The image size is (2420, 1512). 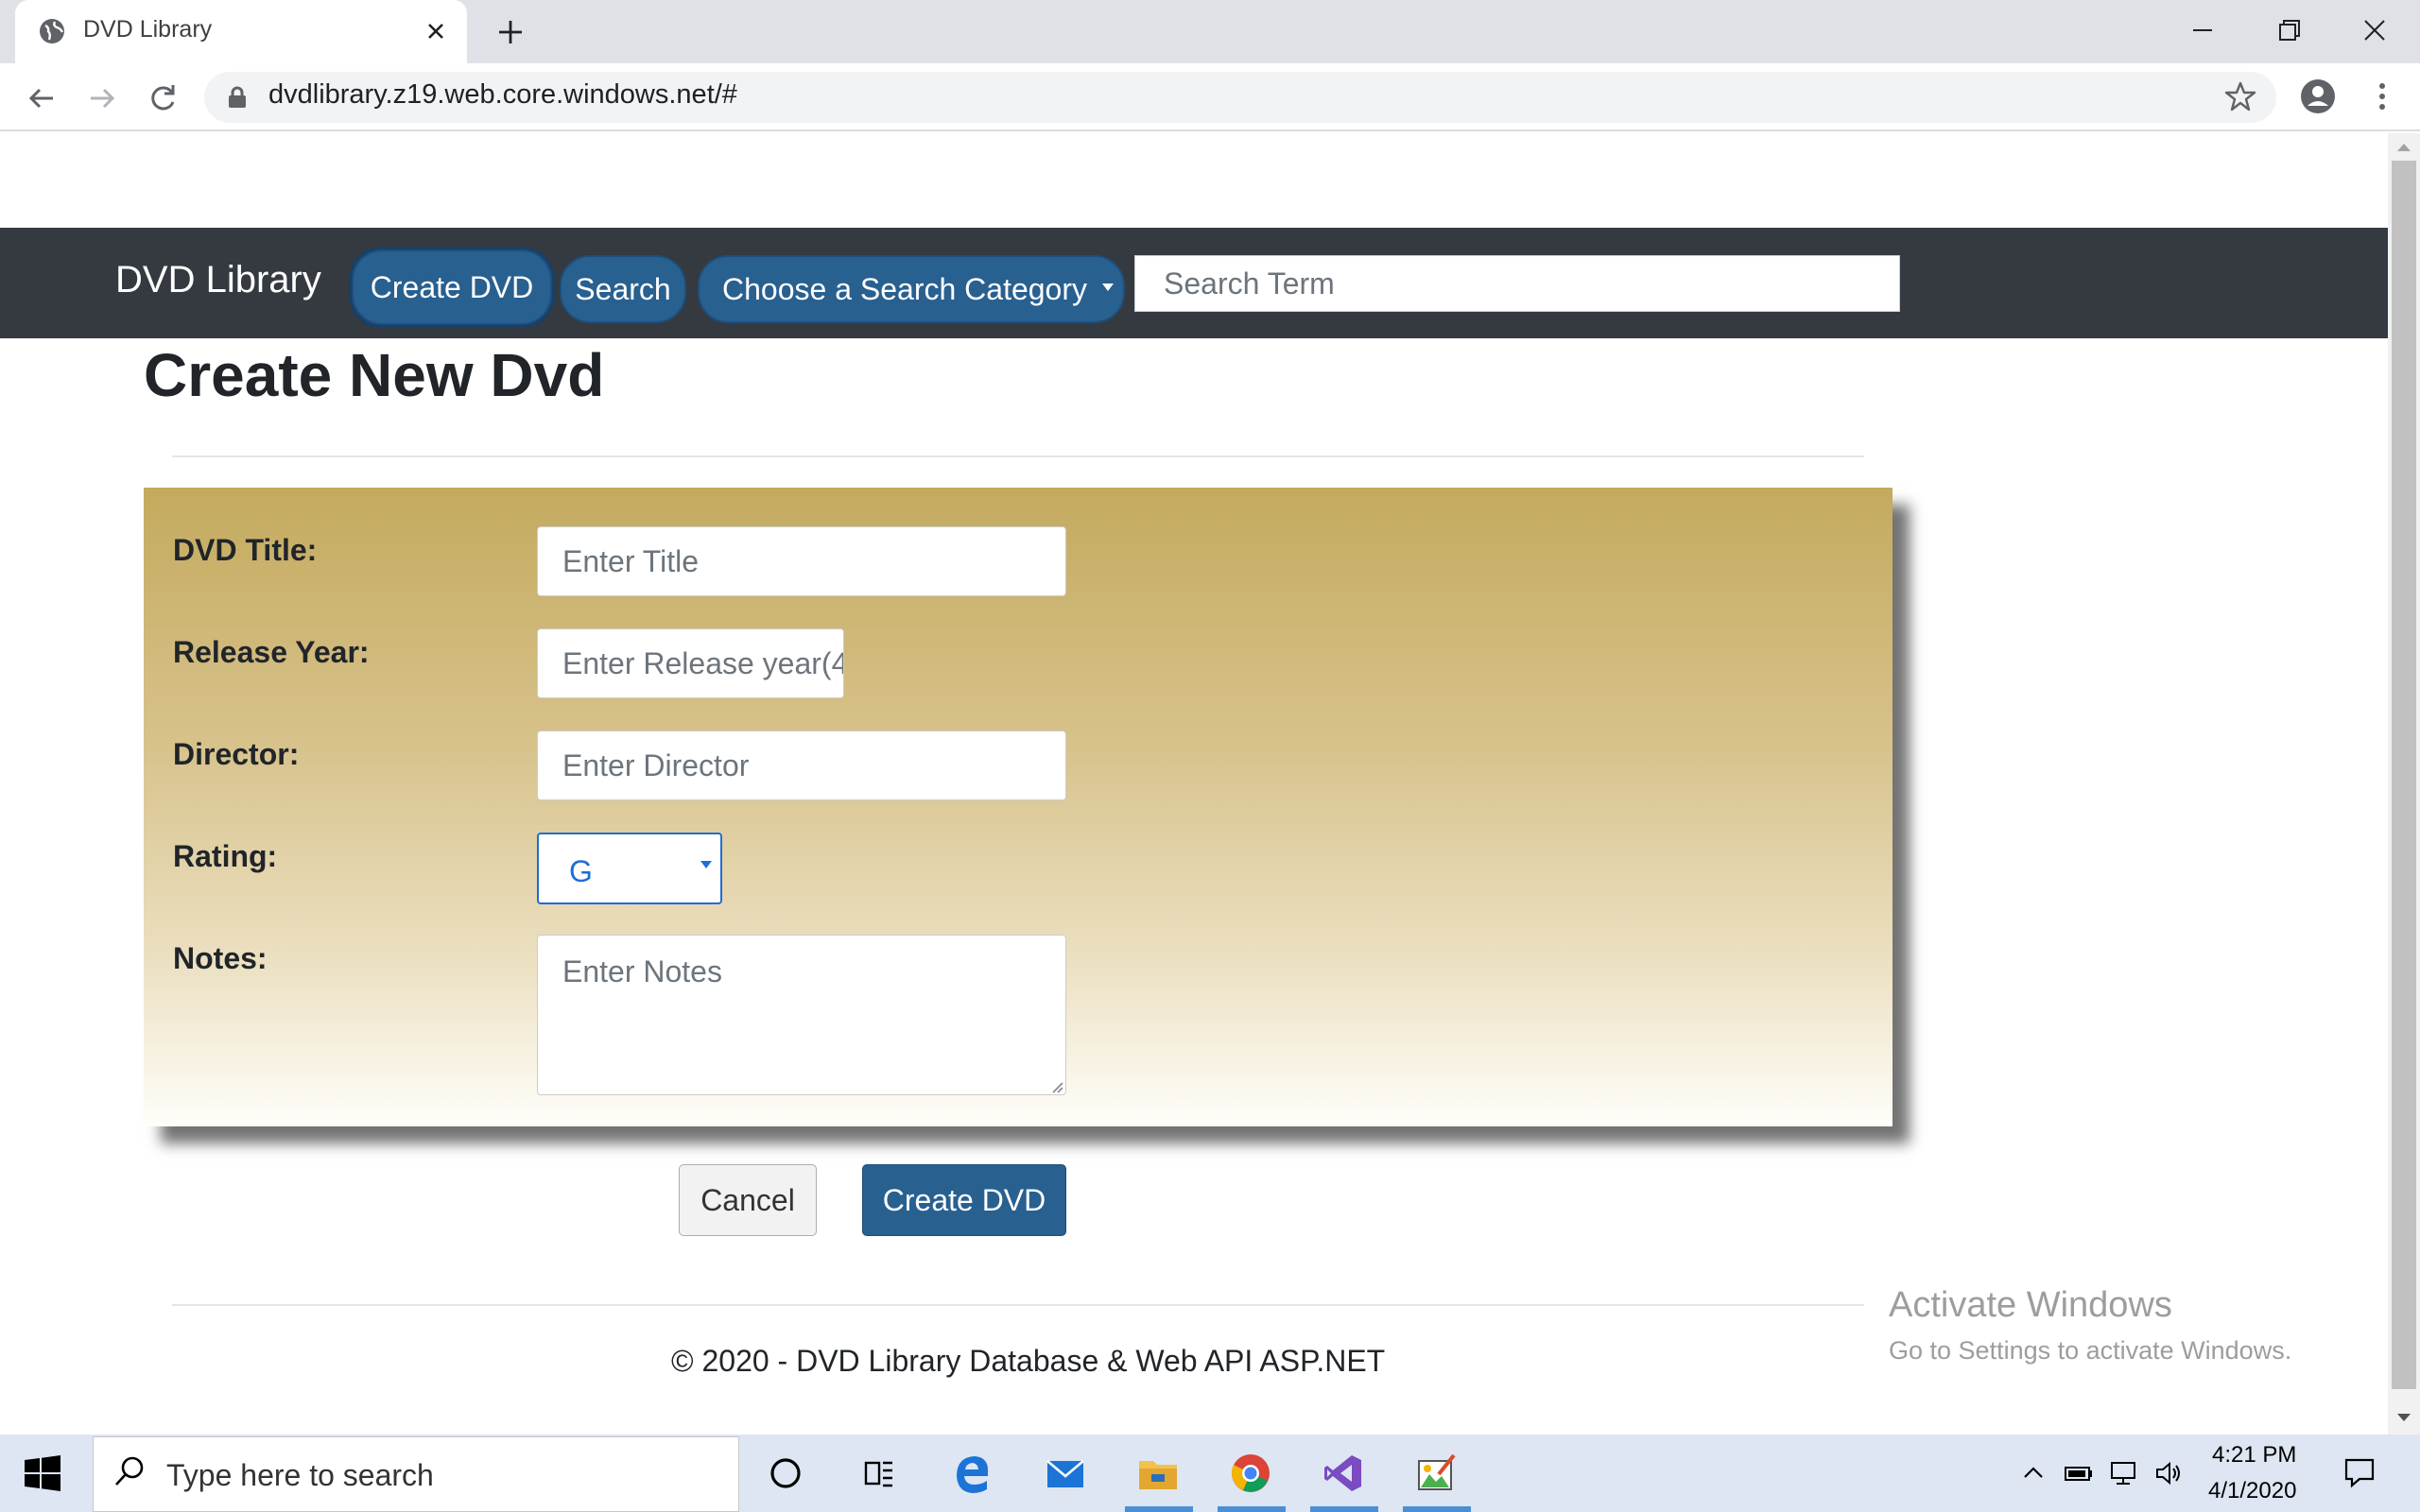 What do you see at coordinates (2031, 1305) in the screenshot?
I see `activate-windows-title: Activate Windows` at bounding box center [2031, 1305].